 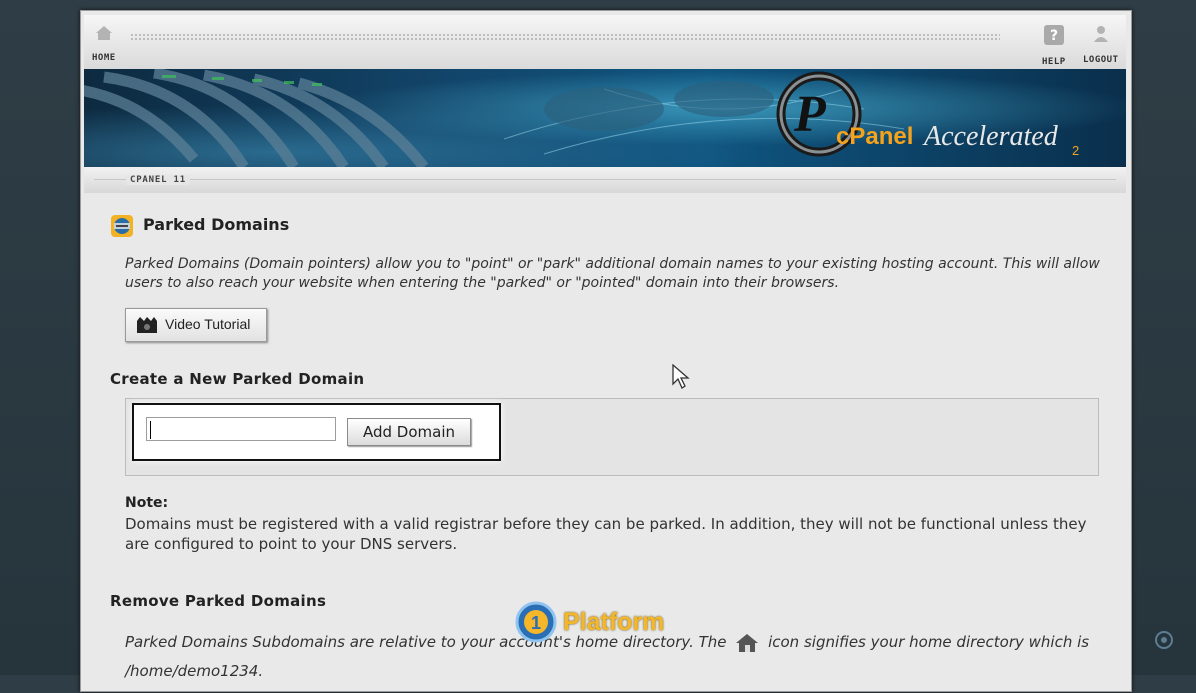 I want to click on home-label: HOME, so click(x=104, y=58).